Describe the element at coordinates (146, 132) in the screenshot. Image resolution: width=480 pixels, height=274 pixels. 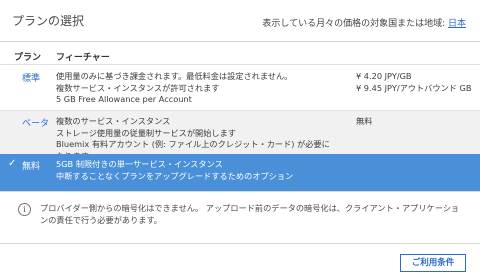
I see `feature-item: ストレージ使用量の従量制サービスが開始します` at that location.